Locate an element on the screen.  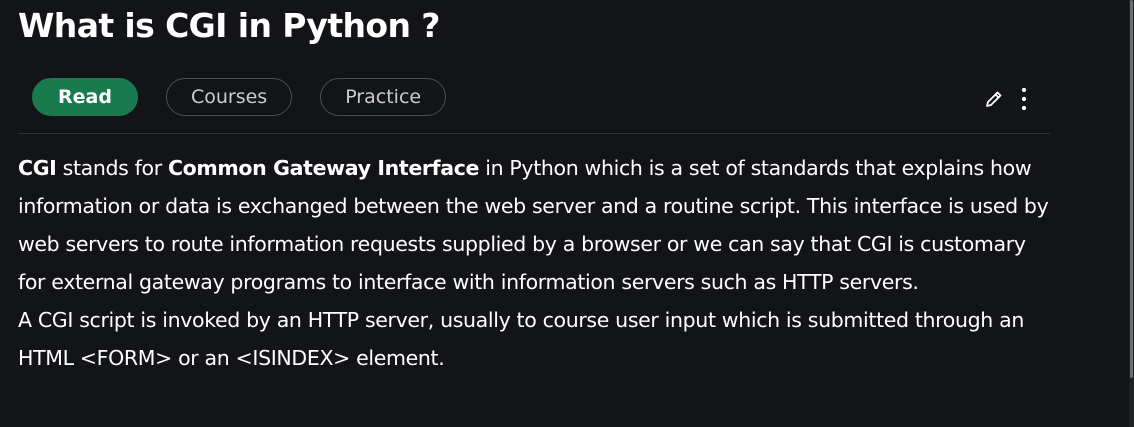
tab-courses: Courses is located at coordinates (229, 97).